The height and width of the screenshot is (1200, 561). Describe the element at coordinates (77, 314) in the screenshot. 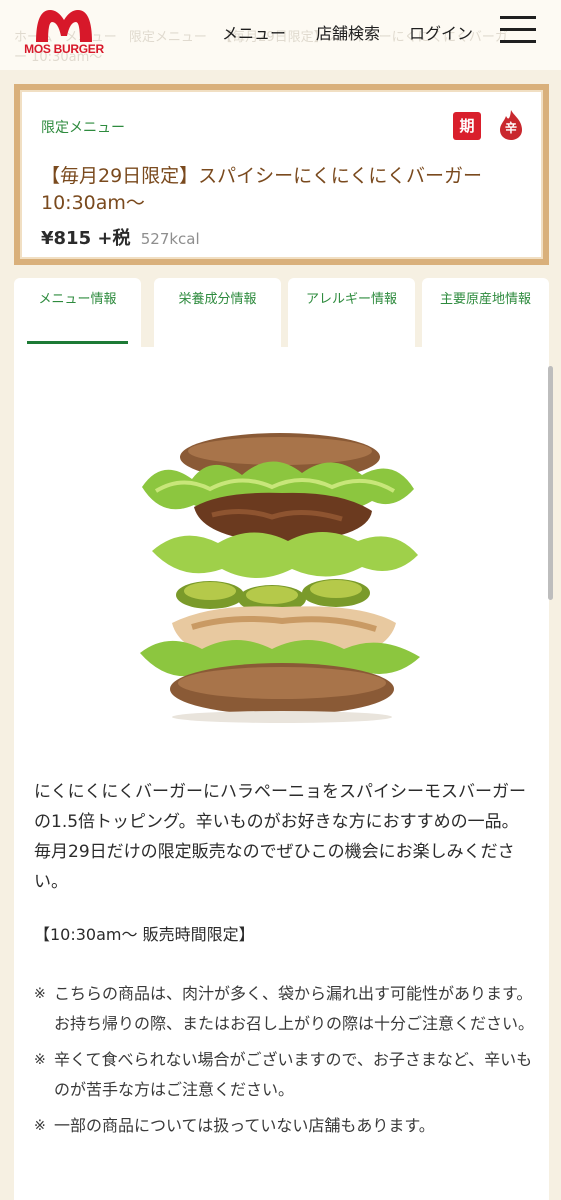

I see `tab-menu-info: メニュー情報` at that location.